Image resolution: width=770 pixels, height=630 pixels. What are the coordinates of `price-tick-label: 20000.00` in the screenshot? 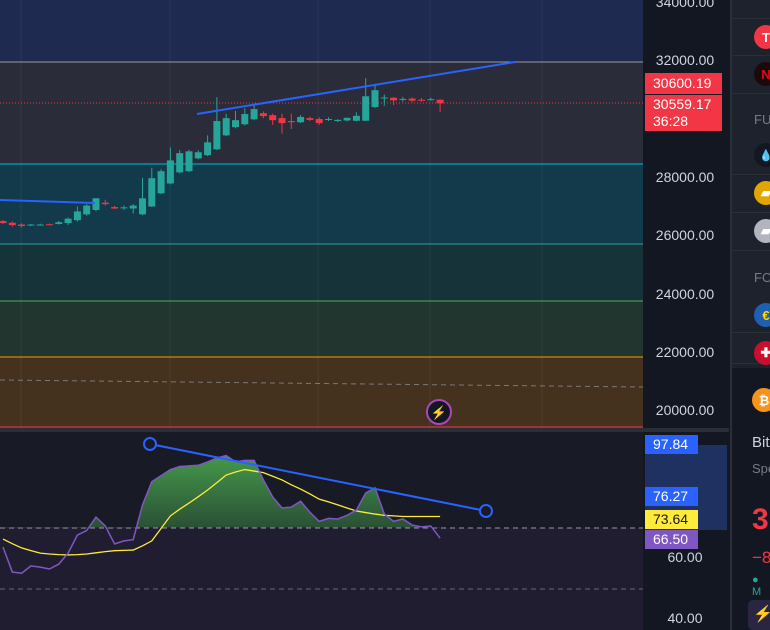 It's located at (685, 410).